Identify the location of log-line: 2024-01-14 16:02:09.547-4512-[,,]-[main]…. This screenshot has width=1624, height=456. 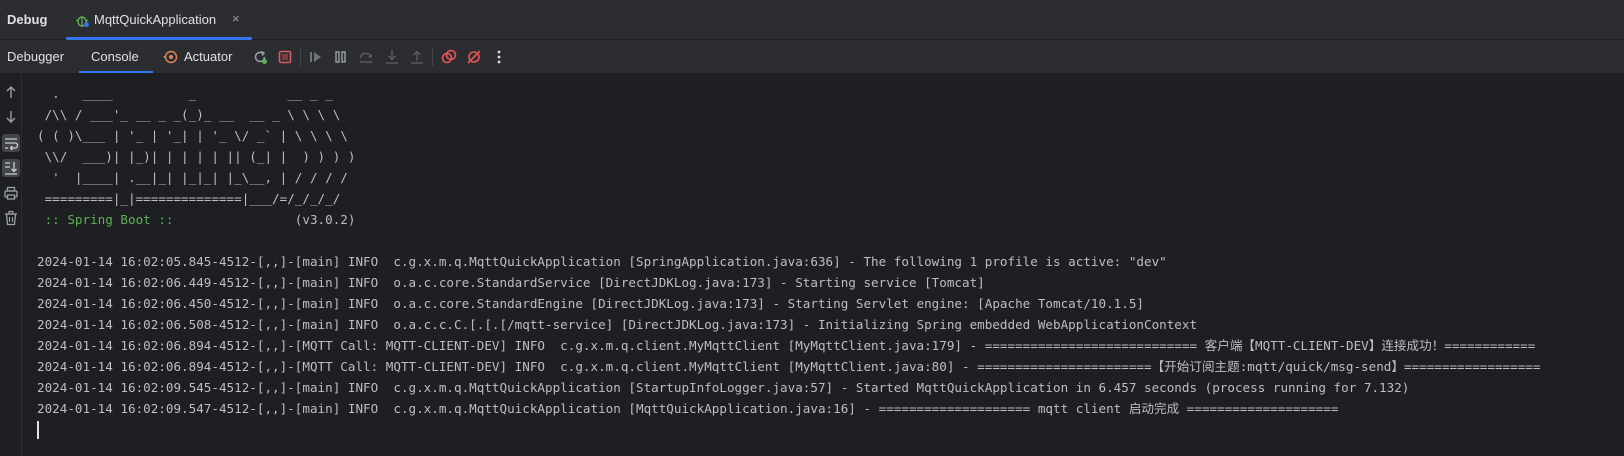
(688, 408).